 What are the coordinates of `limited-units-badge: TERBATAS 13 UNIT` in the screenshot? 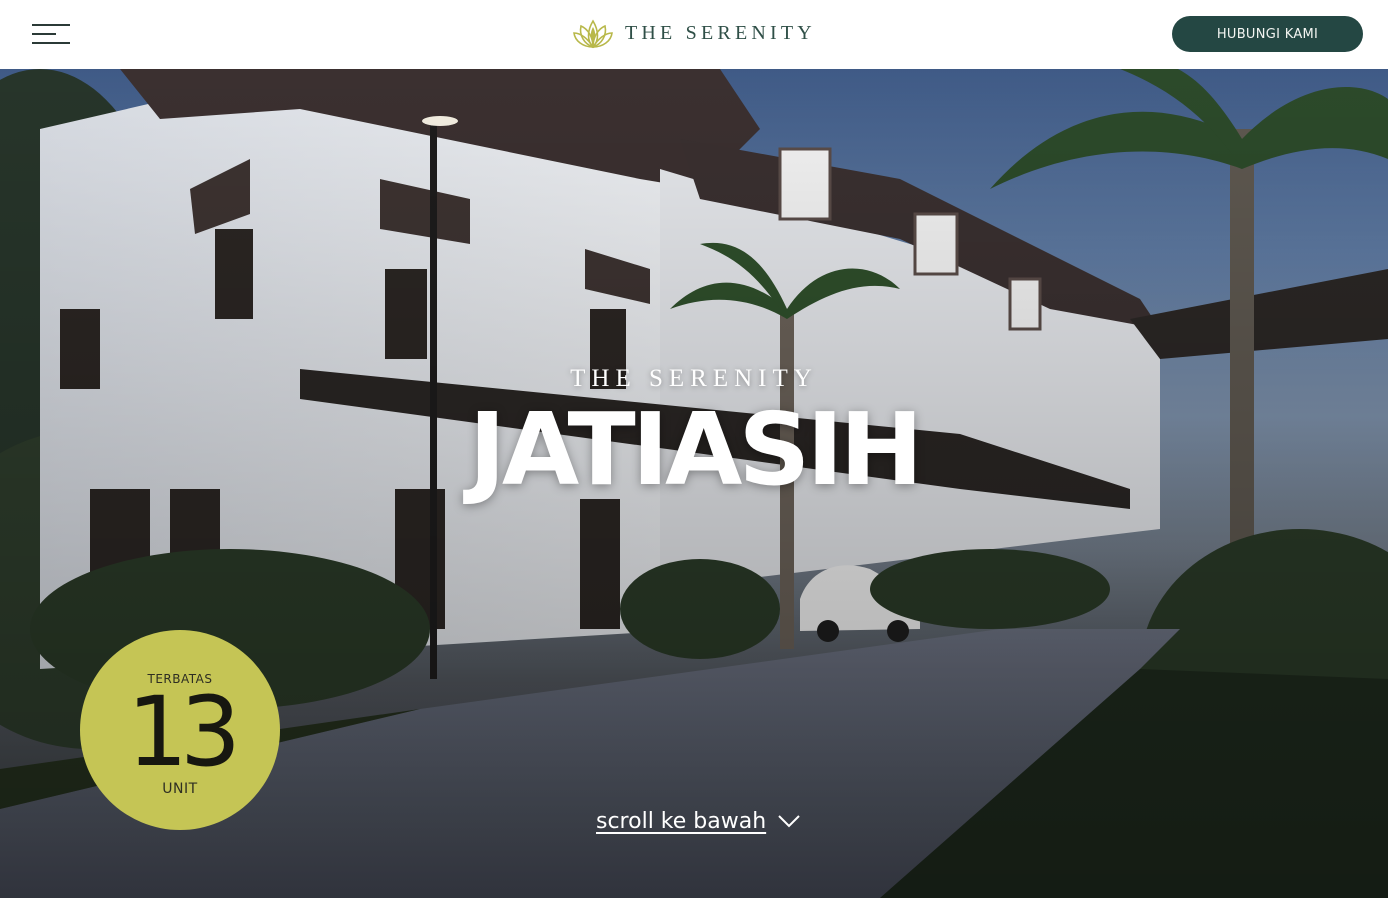 It's located at (180, 730).